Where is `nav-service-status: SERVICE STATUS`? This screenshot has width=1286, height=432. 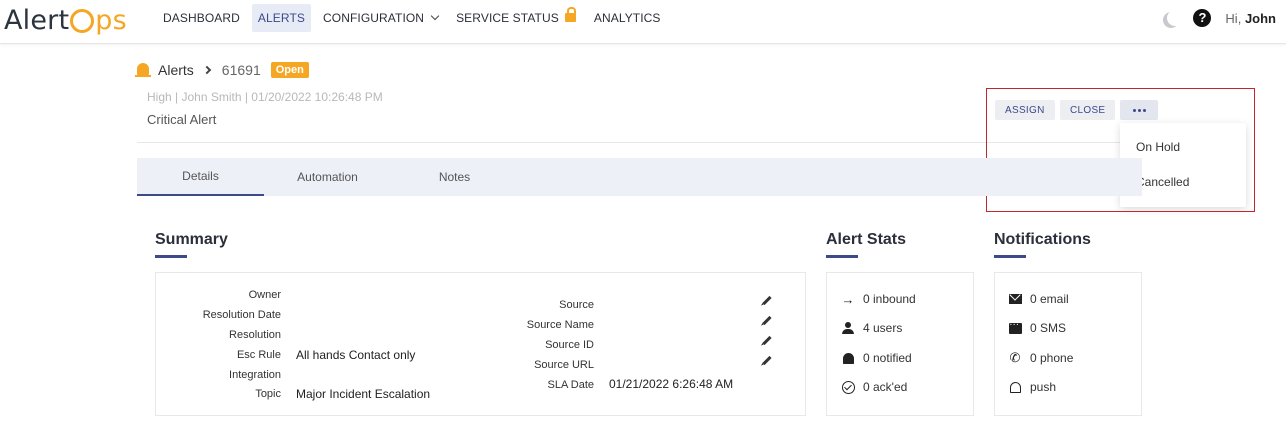 nav-service-status: SERVICE STATUS is located at coordinates (516, 18).